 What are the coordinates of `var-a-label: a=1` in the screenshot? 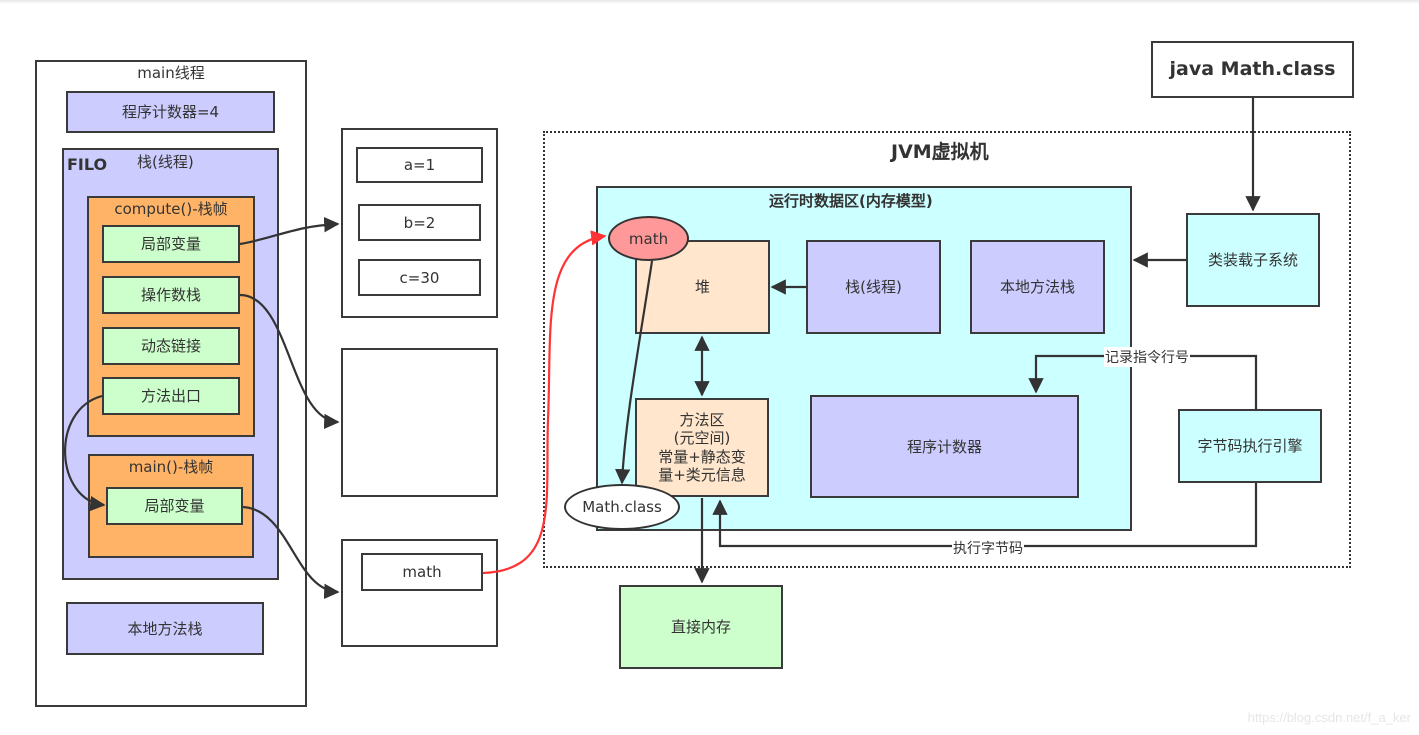 It's located at (419, 165).